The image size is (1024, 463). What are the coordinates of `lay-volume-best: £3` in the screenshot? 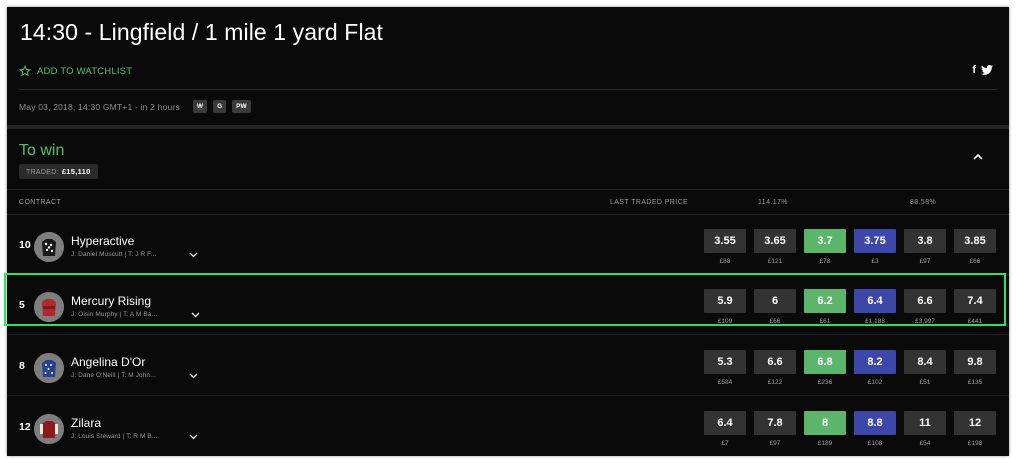 It's located at (875, 261).